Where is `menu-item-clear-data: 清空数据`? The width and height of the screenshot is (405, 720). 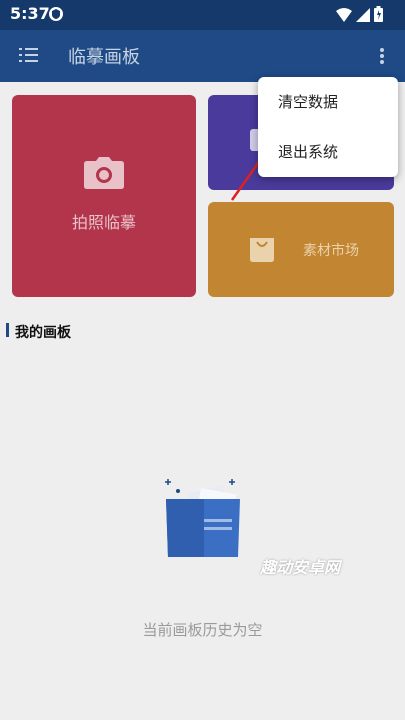 menu-item-clear-data: 清空数据 is located at coordinates (328, 102).